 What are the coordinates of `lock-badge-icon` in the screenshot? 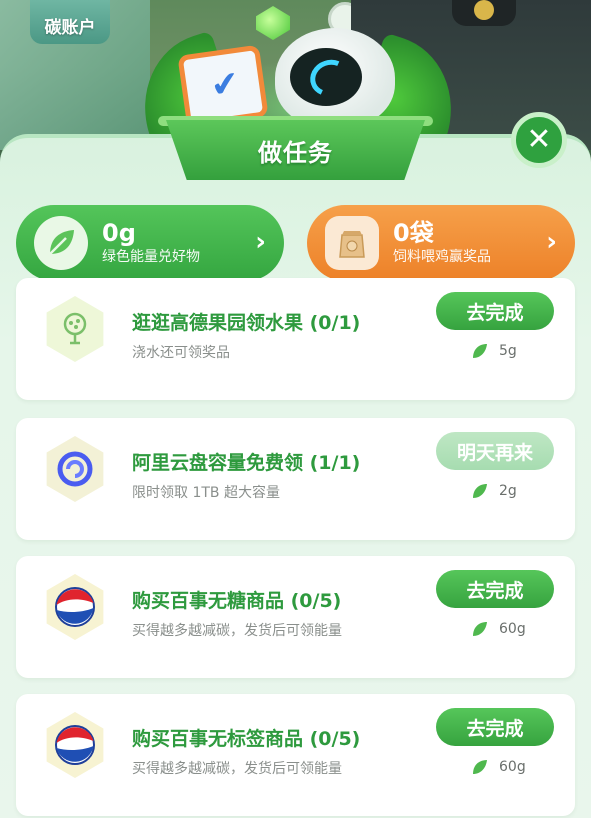 It's located at (484, 13).